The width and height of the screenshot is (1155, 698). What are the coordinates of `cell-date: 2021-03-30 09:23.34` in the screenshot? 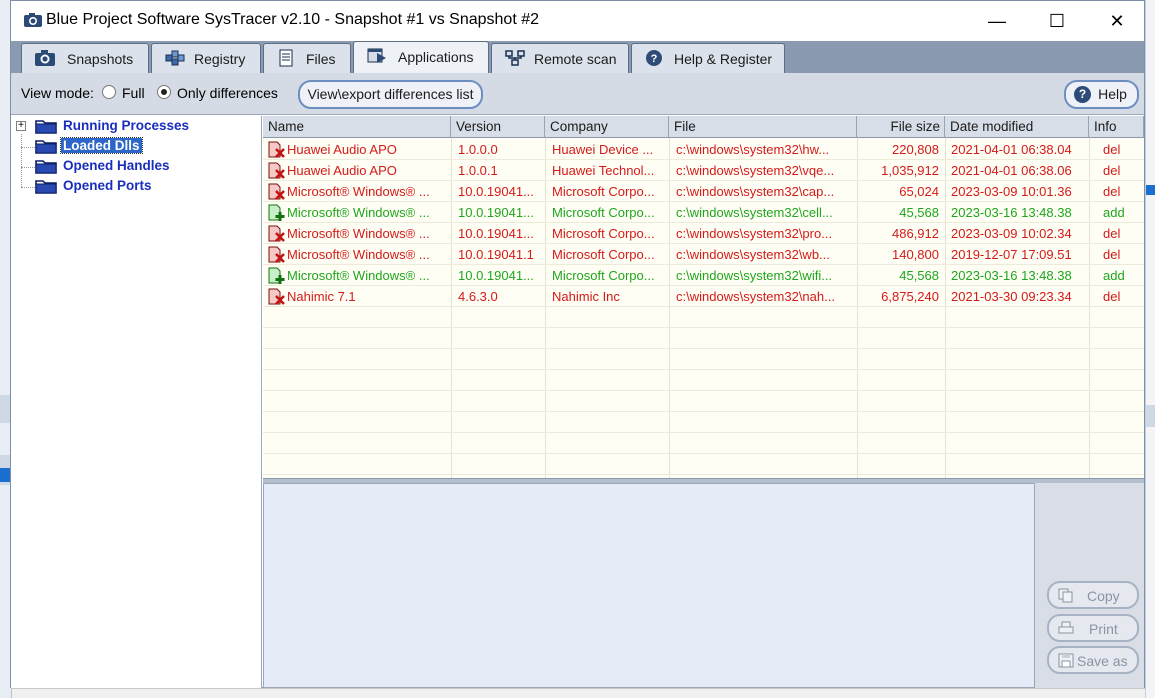 It's located at (1011, 296).